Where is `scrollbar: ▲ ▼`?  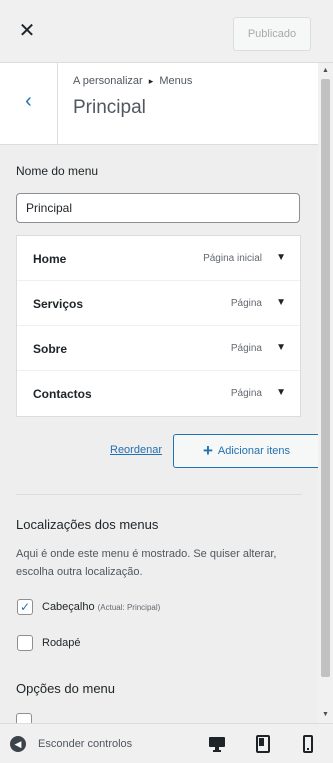
scrollbar: ▲ ▼ is located at coordinates (325, 393).